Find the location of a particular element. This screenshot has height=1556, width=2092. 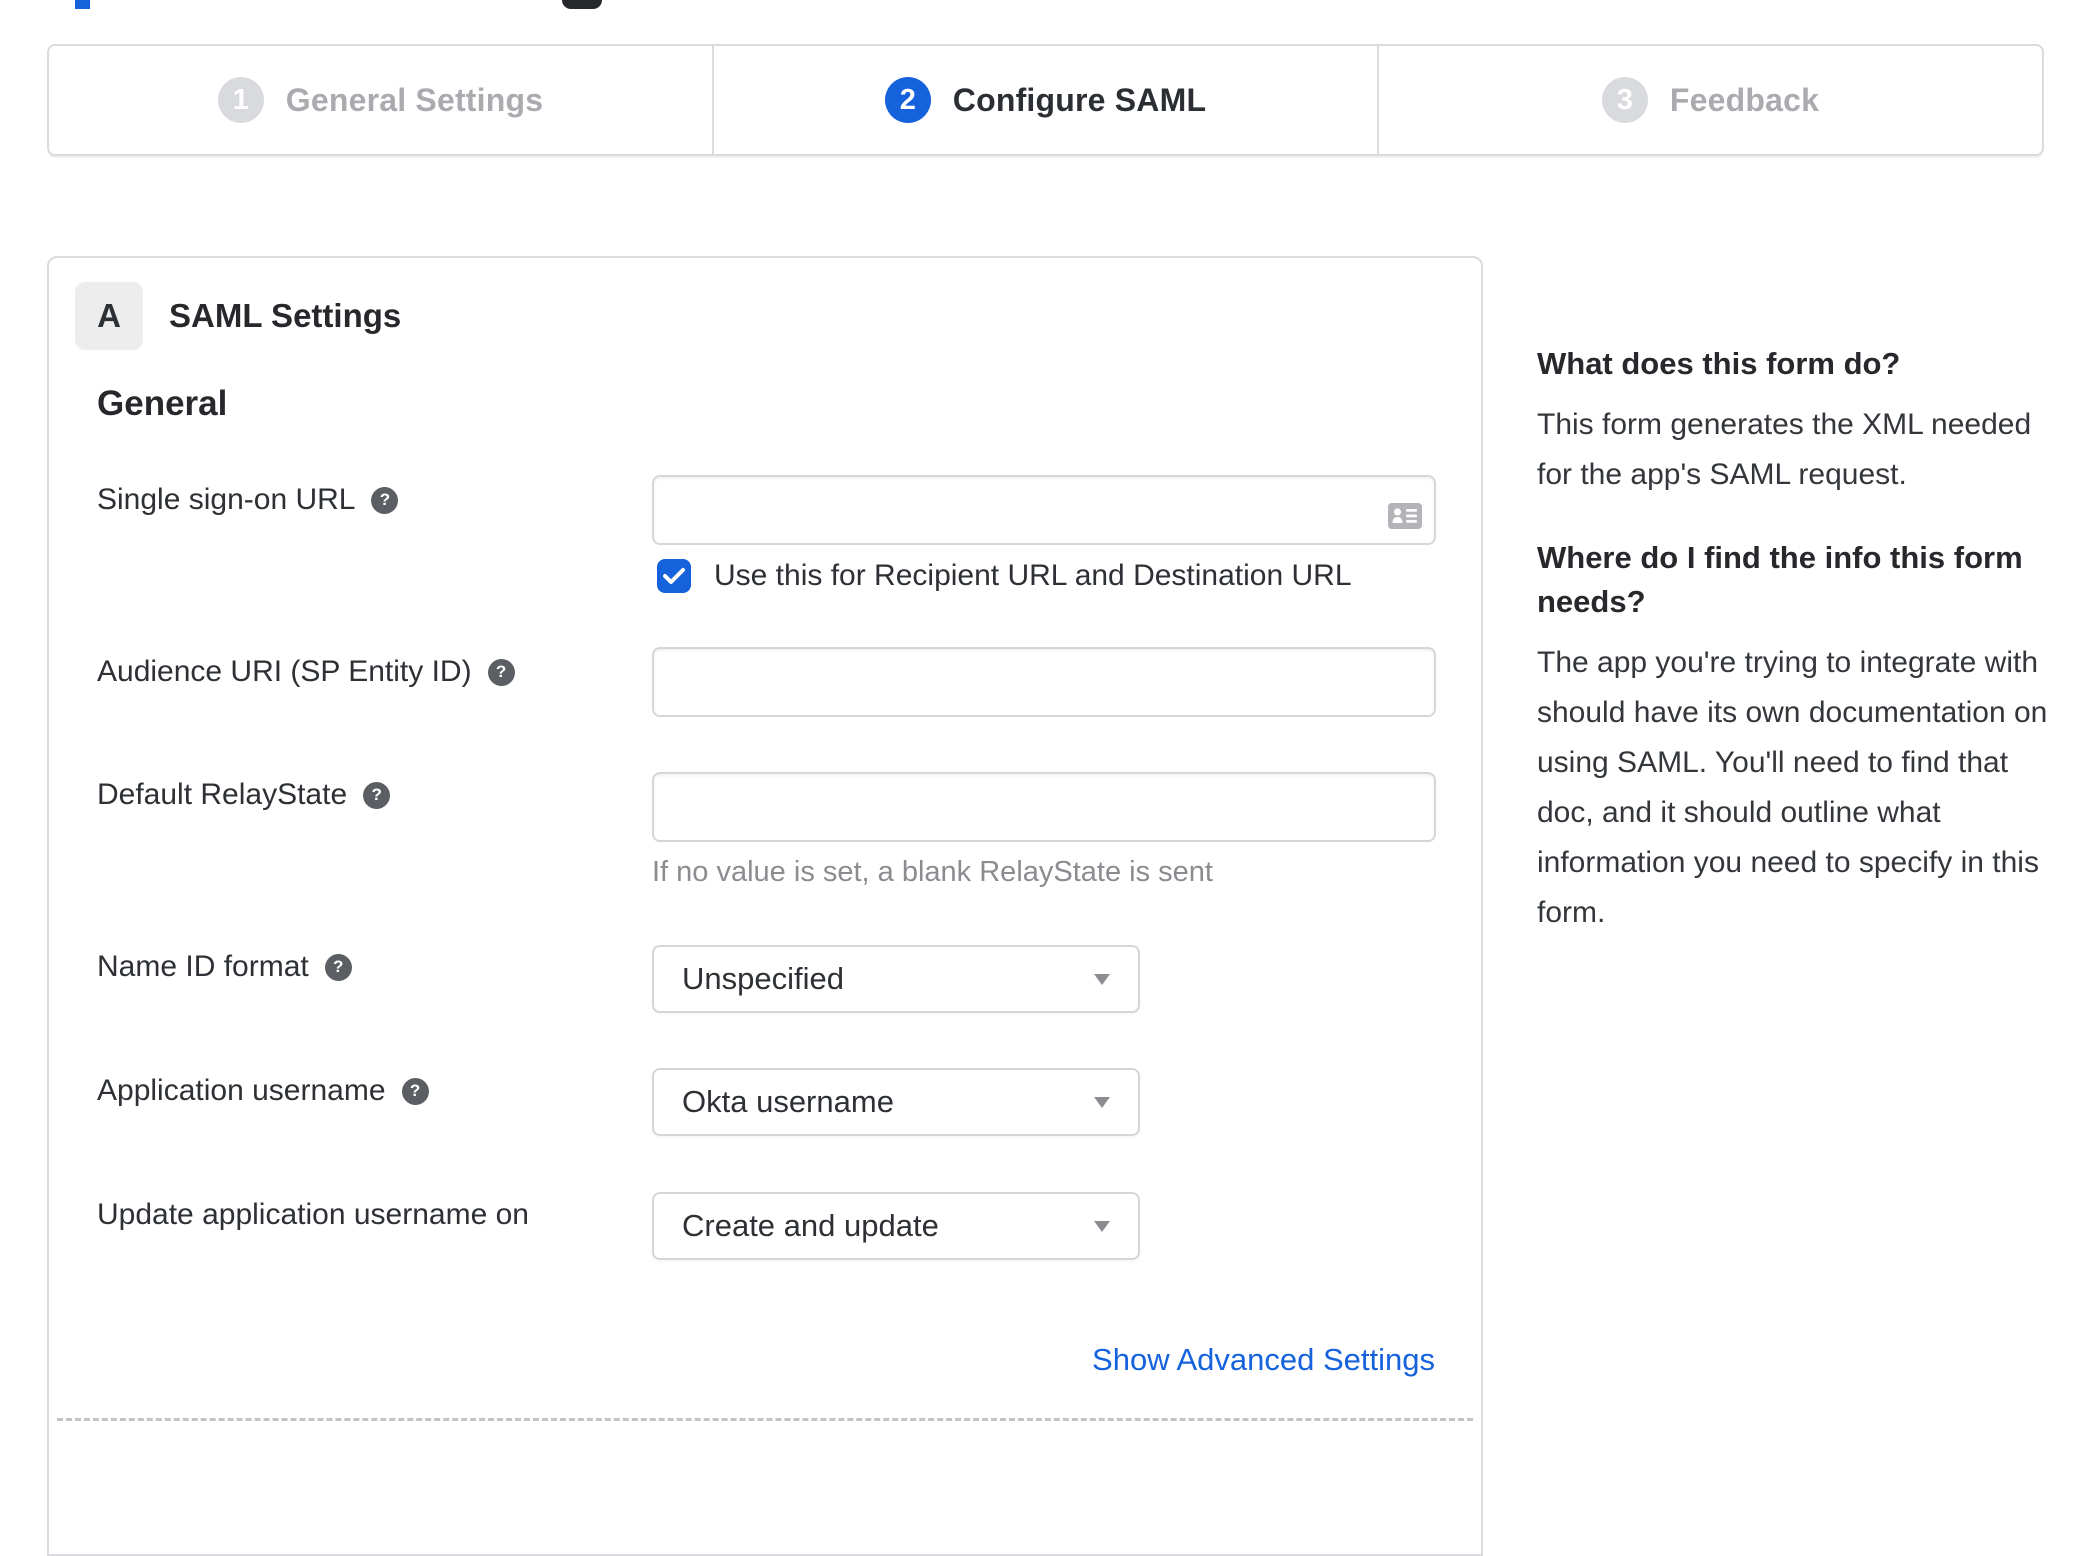

update-username-label: Update application username on is located at coordinates (313, 1214).